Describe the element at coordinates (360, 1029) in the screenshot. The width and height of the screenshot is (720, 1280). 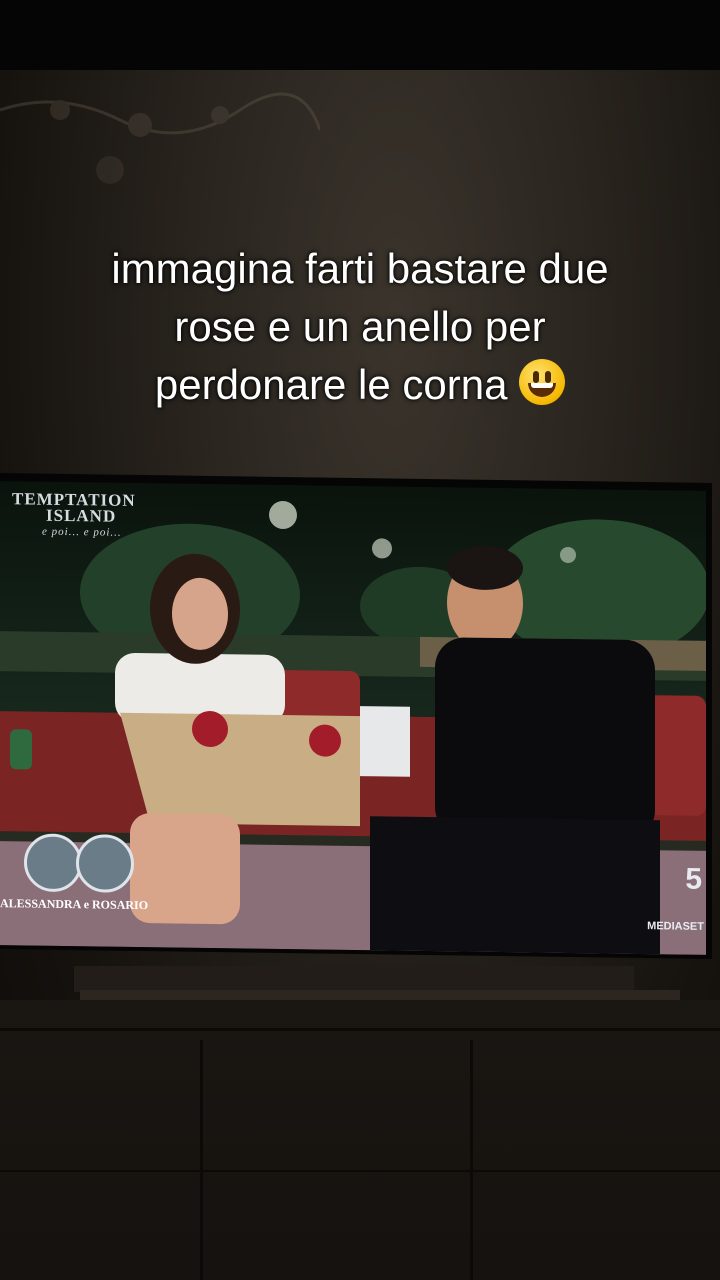
I see `cabinet-edge` at that location.